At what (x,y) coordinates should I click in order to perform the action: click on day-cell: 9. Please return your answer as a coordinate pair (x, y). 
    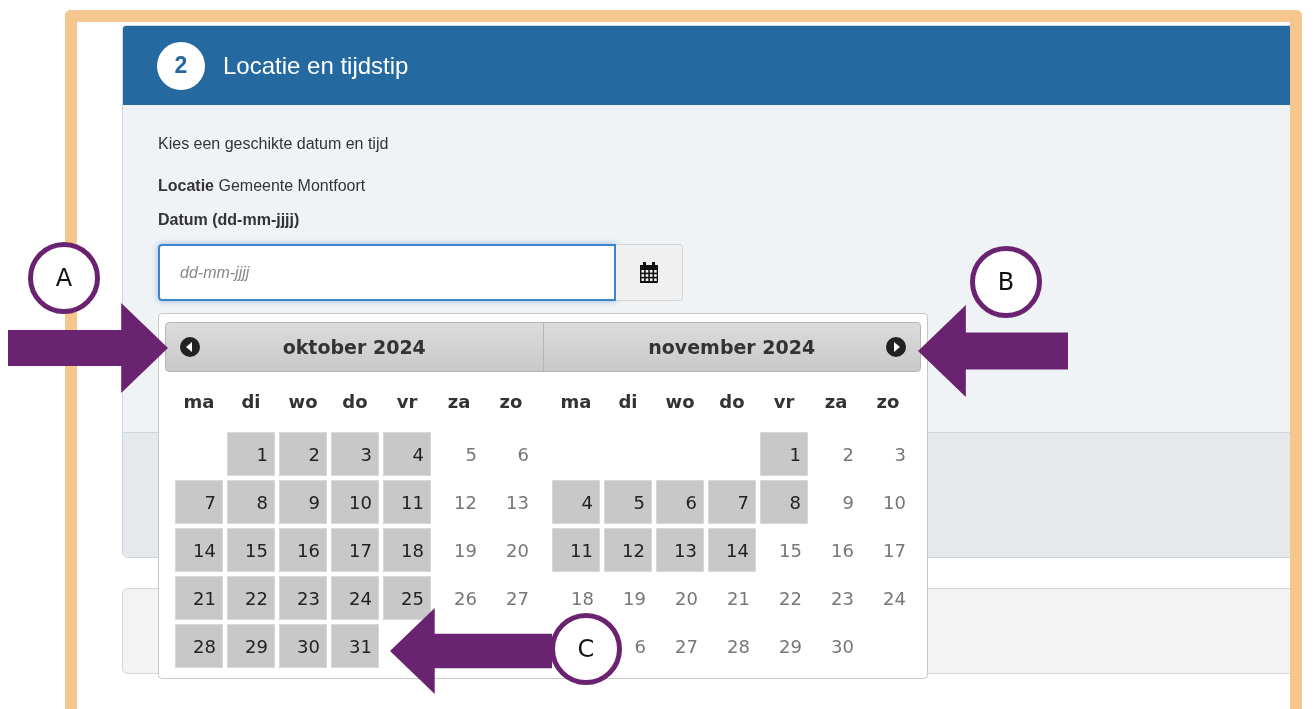
    Looking at the image, I should click on (303, 502).